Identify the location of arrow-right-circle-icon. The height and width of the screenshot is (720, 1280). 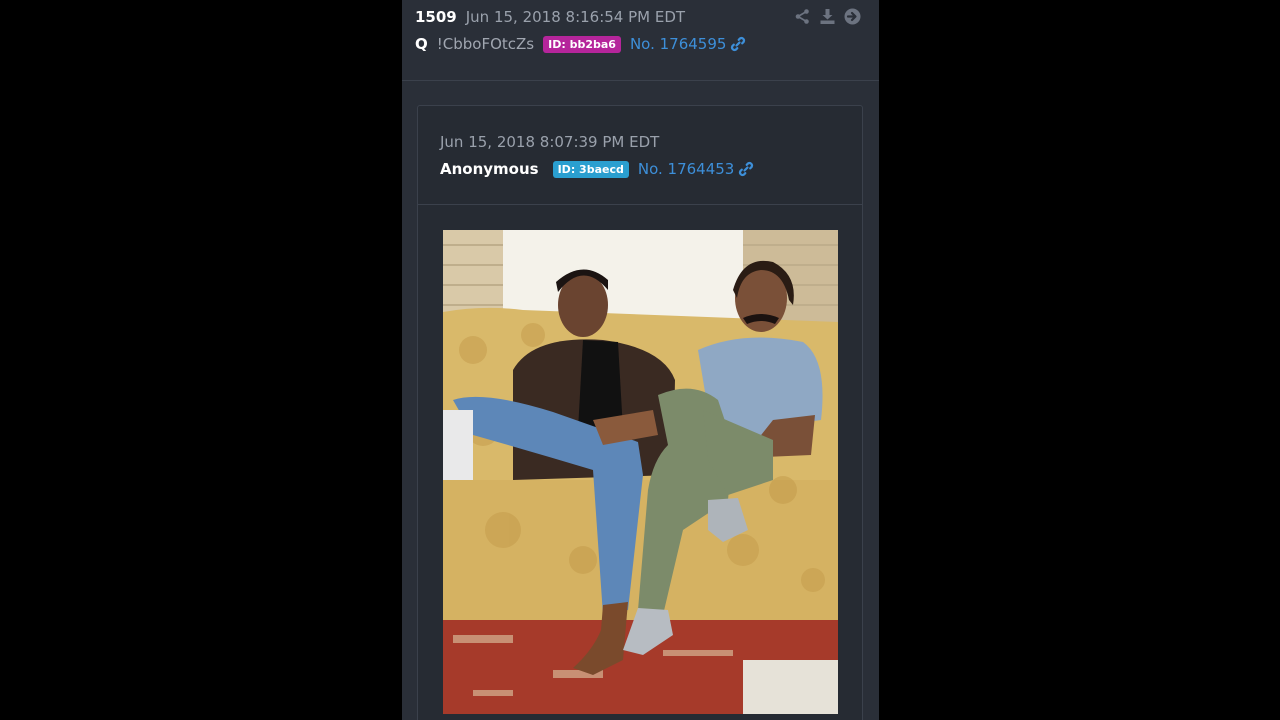
(852, 16).